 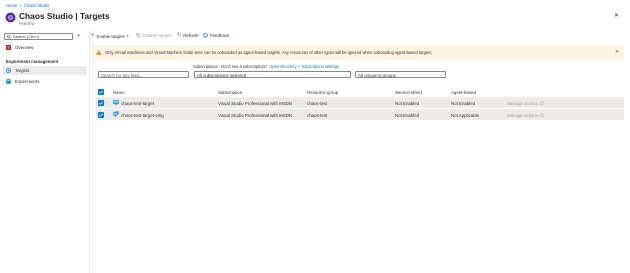 I want to click on overview-icon, so click(x=8, y=47).